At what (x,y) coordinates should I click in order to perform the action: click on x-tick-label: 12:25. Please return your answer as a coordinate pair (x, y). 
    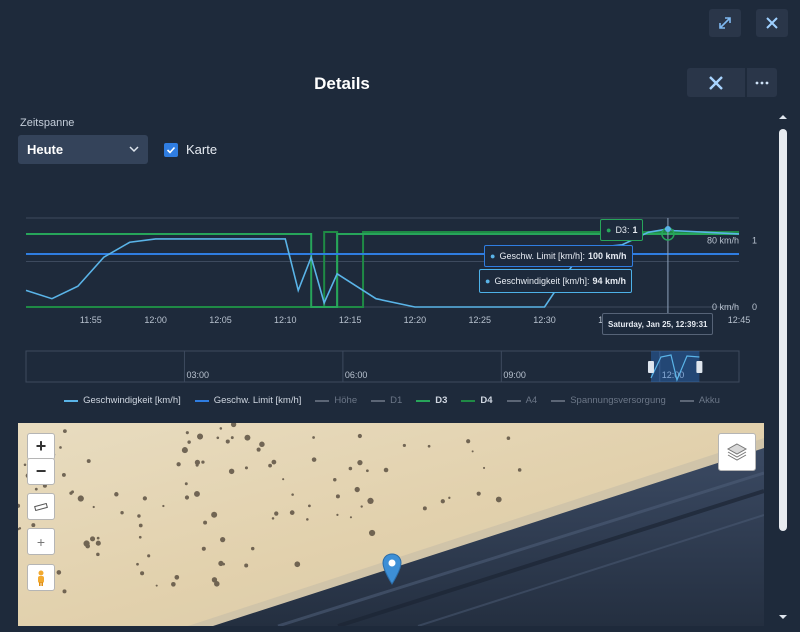
    Looking at the image, I should click on (479, 320).